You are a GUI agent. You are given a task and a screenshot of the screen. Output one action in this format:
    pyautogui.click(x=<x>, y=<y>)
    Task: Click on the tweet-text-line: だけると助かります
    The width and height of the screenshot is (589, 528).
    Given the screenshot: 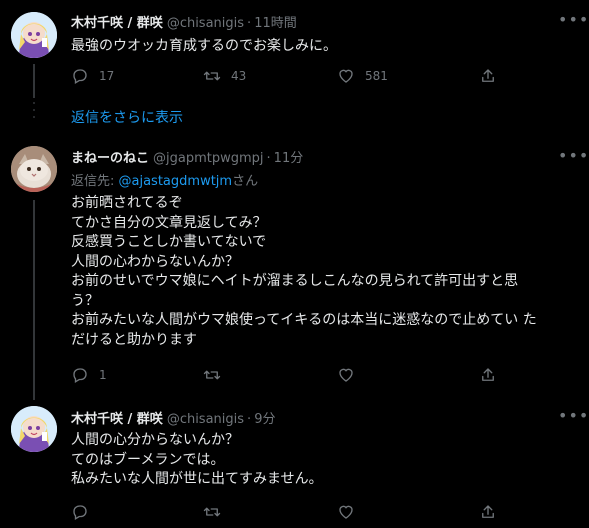 What is the action you would take?
    pyautogui.click(x=134, y=339)
    